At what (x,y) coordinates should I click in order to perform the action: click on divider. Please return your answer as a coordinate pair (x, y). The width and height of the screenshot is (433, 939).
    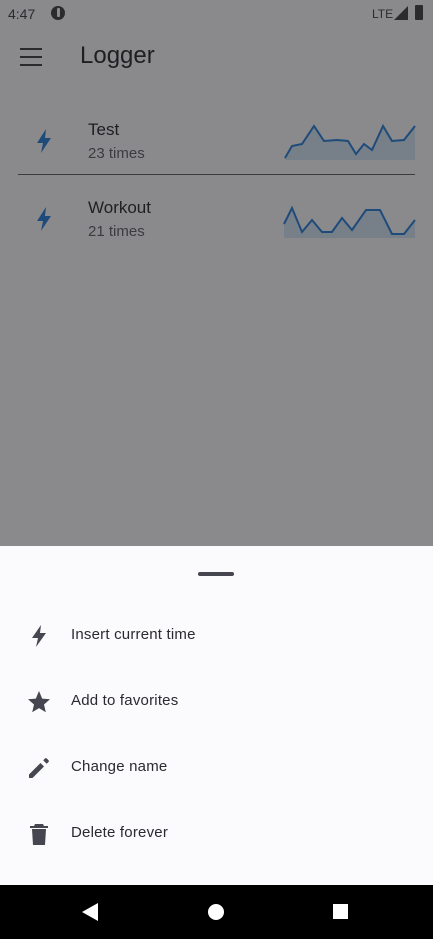
    Looking at the image, I should click on (216, 174).